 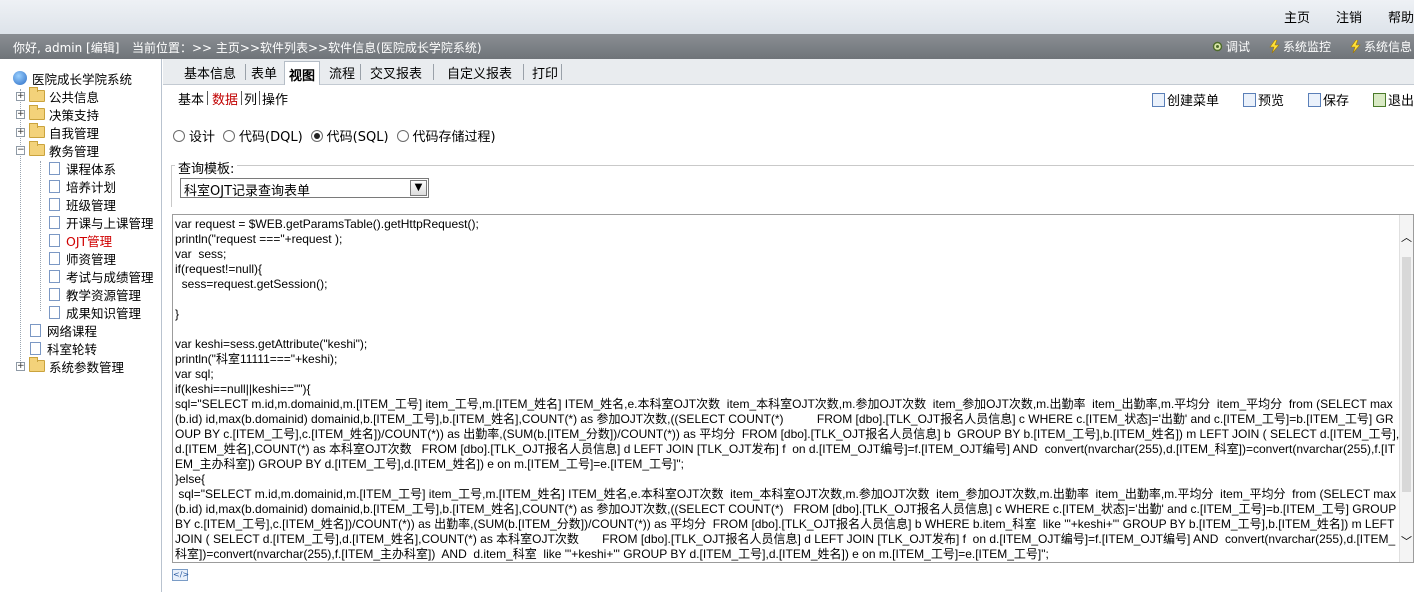 What do you see at coordinates (1349, 16) in the screenshot?
I see `logout-link: 注销` at bounding box center [1349, 16].